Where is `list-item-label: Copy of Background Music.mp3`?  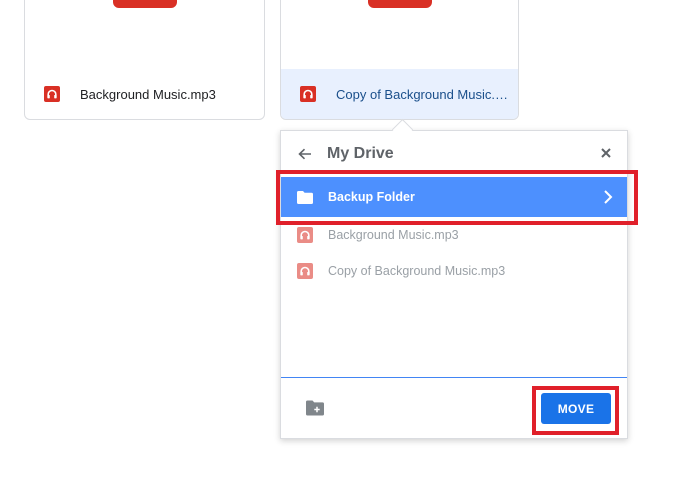
list-item-label: Copy of Background Music.mp3 is located at coordinates (417, 271).